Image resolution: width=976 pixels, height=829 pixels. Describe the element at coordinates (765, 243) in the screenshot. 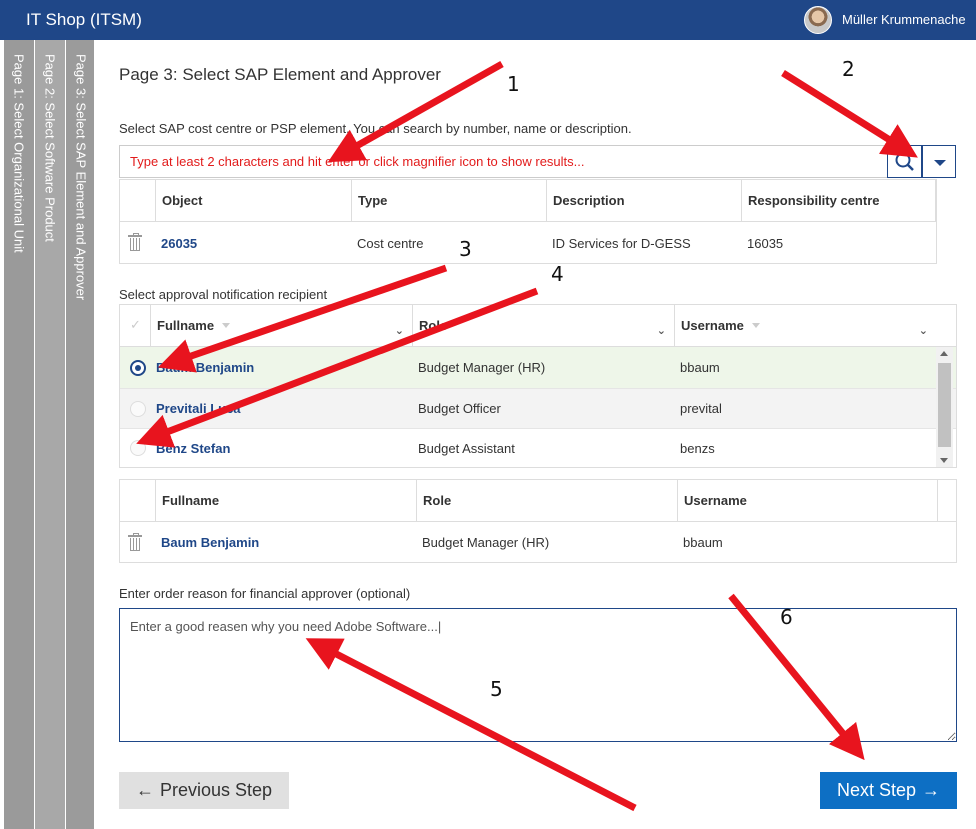

I see `sap-responsibility: 16035` at that location.